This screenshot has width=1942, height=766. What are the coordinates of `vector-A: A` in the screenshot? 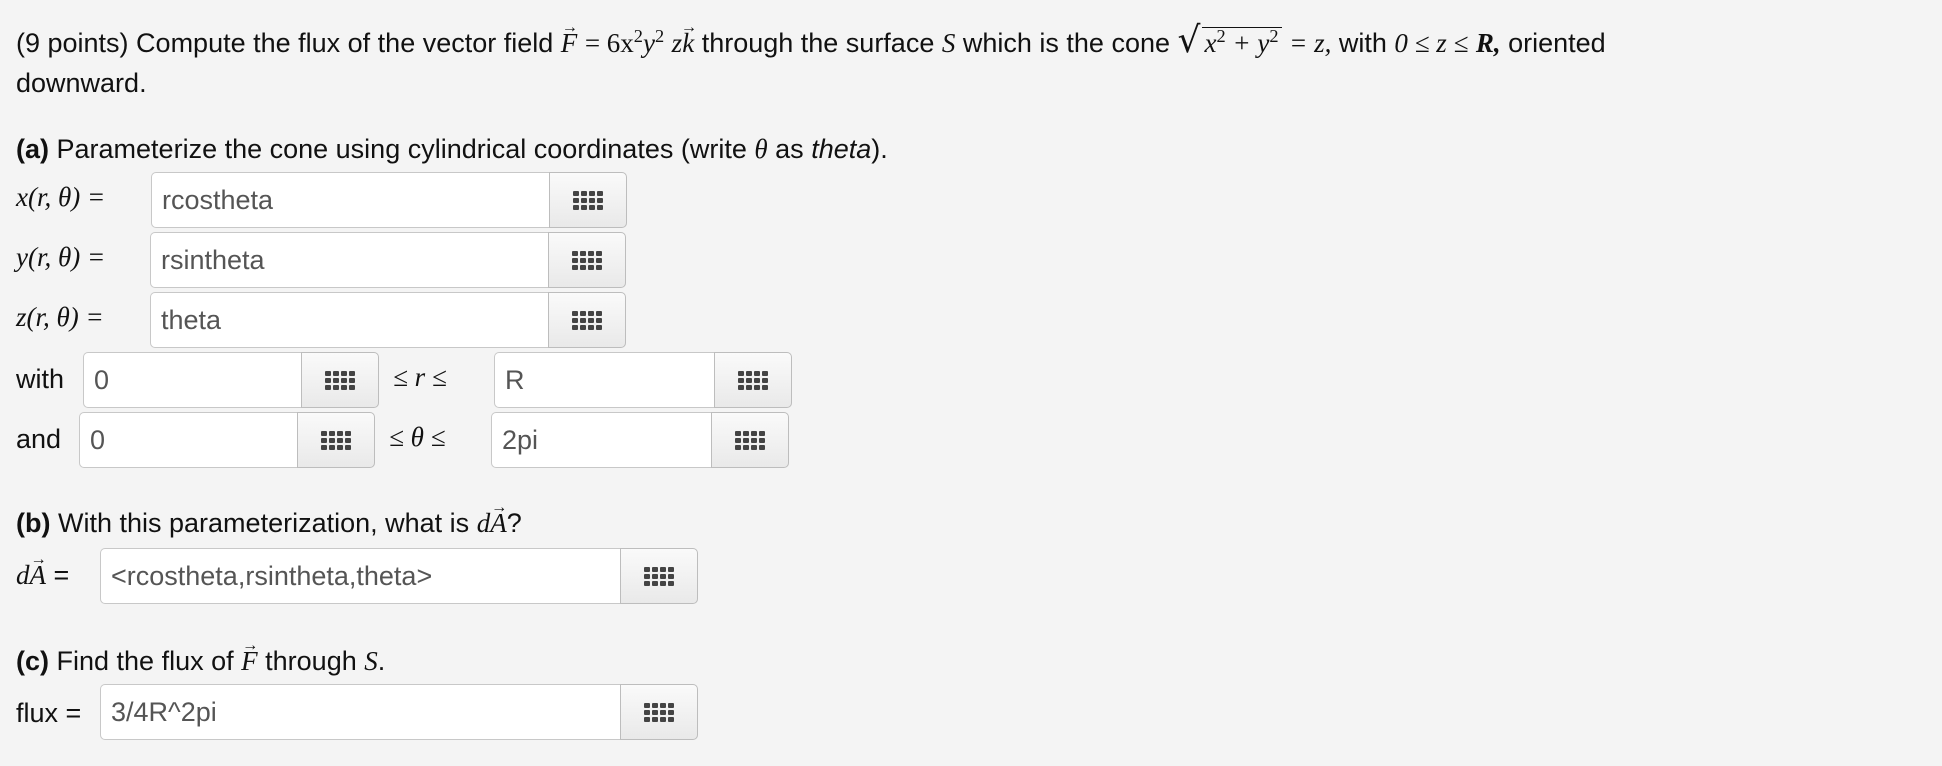 It's located at (498, 523).